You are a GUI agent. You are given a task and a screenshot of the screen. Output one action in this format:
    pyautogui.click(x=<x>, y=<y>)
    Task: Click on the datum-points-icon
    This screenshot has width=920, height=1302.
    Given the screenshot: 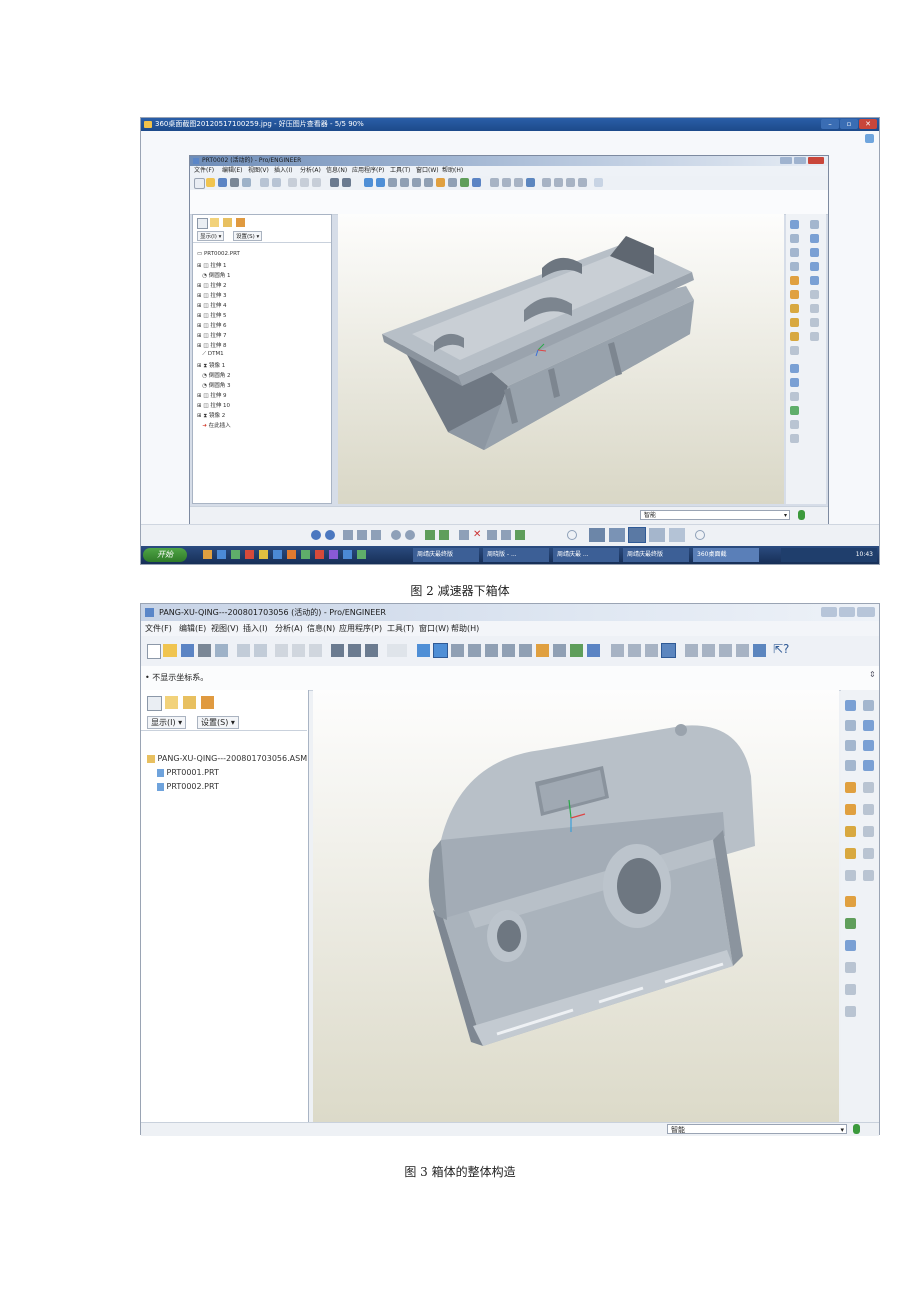 What is the action you would take?
    pyautogui.click(x=570, y=182)
    